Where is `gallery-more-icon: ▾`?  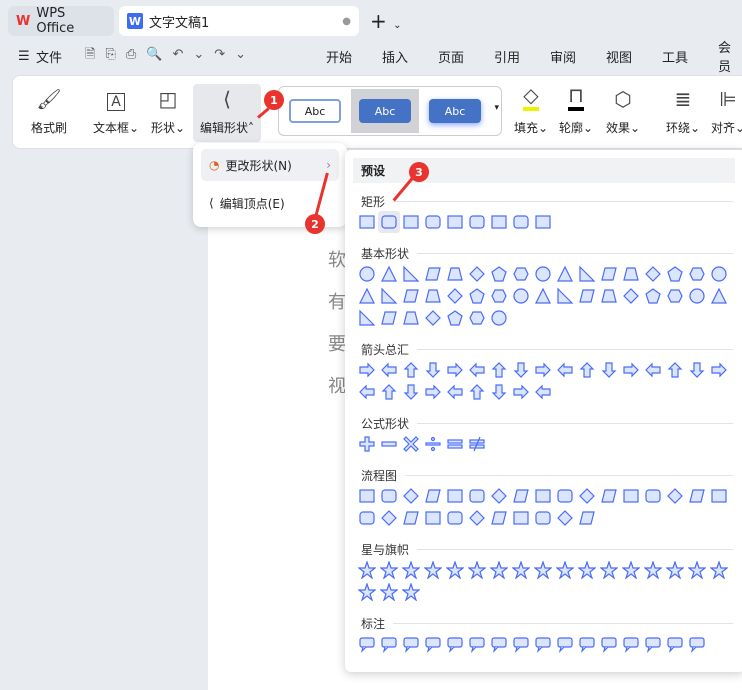 gallery-more-icon: ▾ is located at coordinates (496, 108).